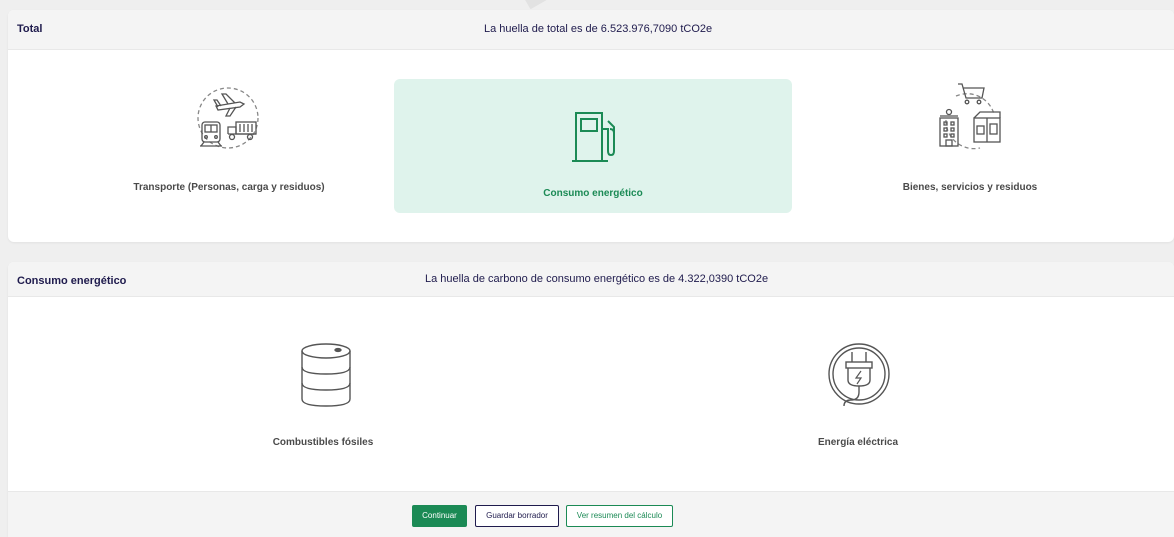 Image resolution: width=1174 pixels, height=537 pixels. What do you see at coordinates (517, 516) in the screenshot?
I see `guardar-borrador-button: Guardar borrador` at bounding box center [517, 516].